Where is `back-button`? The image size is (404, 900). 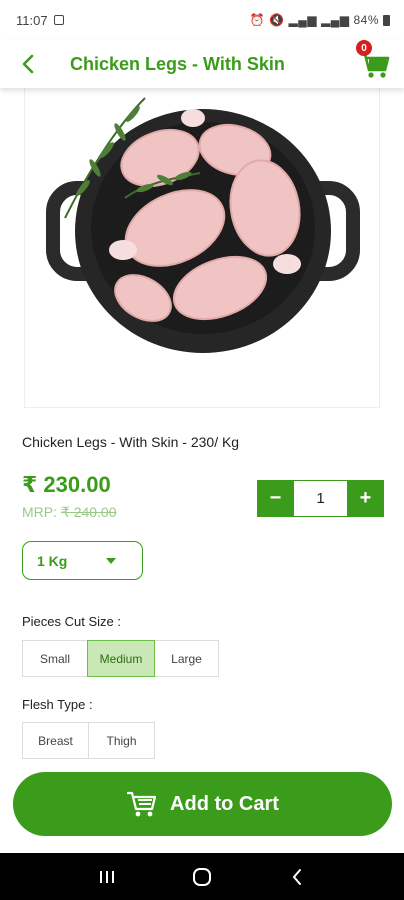 back-button is located at coordinates (28, 64).